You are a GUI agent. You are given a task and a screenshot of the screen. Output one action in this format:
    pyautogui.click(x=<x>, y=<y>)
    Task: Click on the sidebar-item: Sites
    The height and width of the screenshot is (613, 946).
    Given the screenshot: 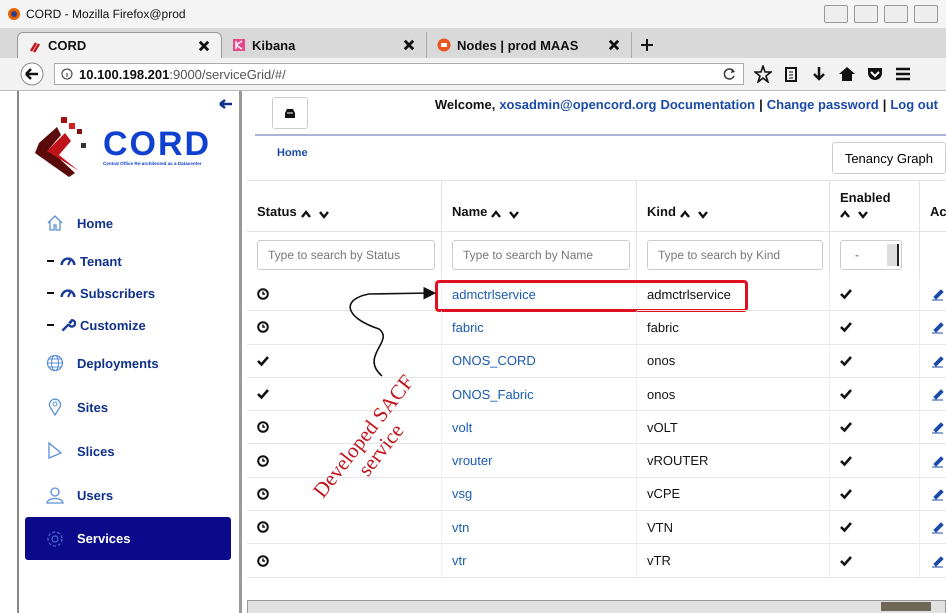 What is the action you would take?
    pyautogui.click(x=128, y=407)
    